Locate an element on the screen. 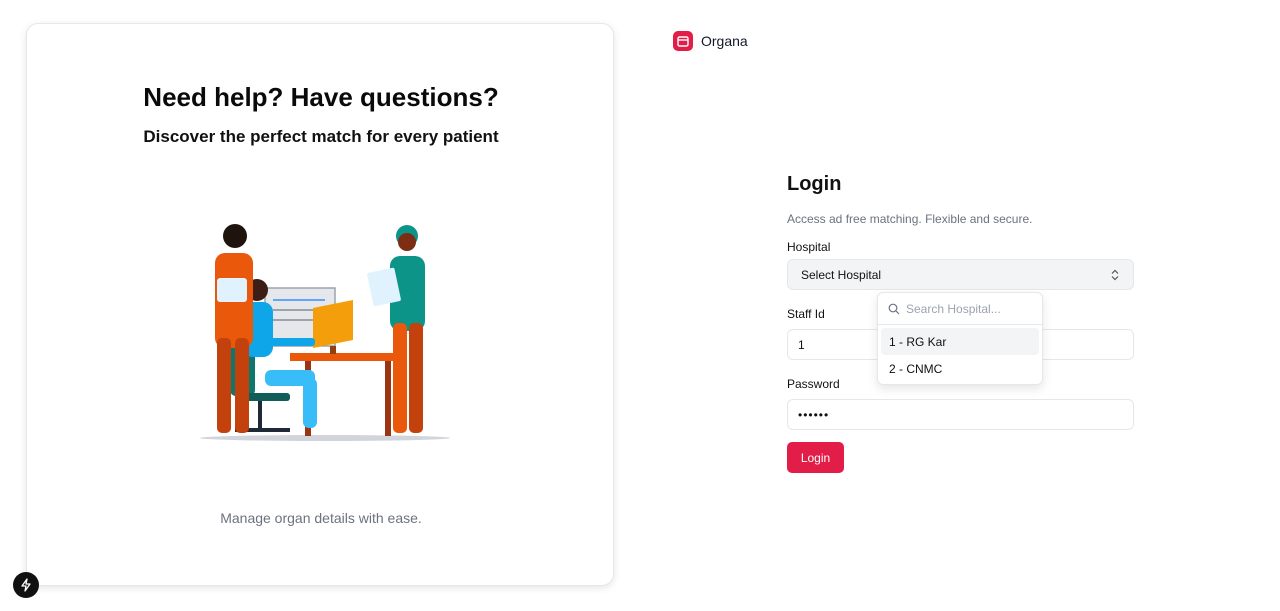 The height and width of the screenshot is (611, 1280). password-label: Password is located at coordinates (813, 384).